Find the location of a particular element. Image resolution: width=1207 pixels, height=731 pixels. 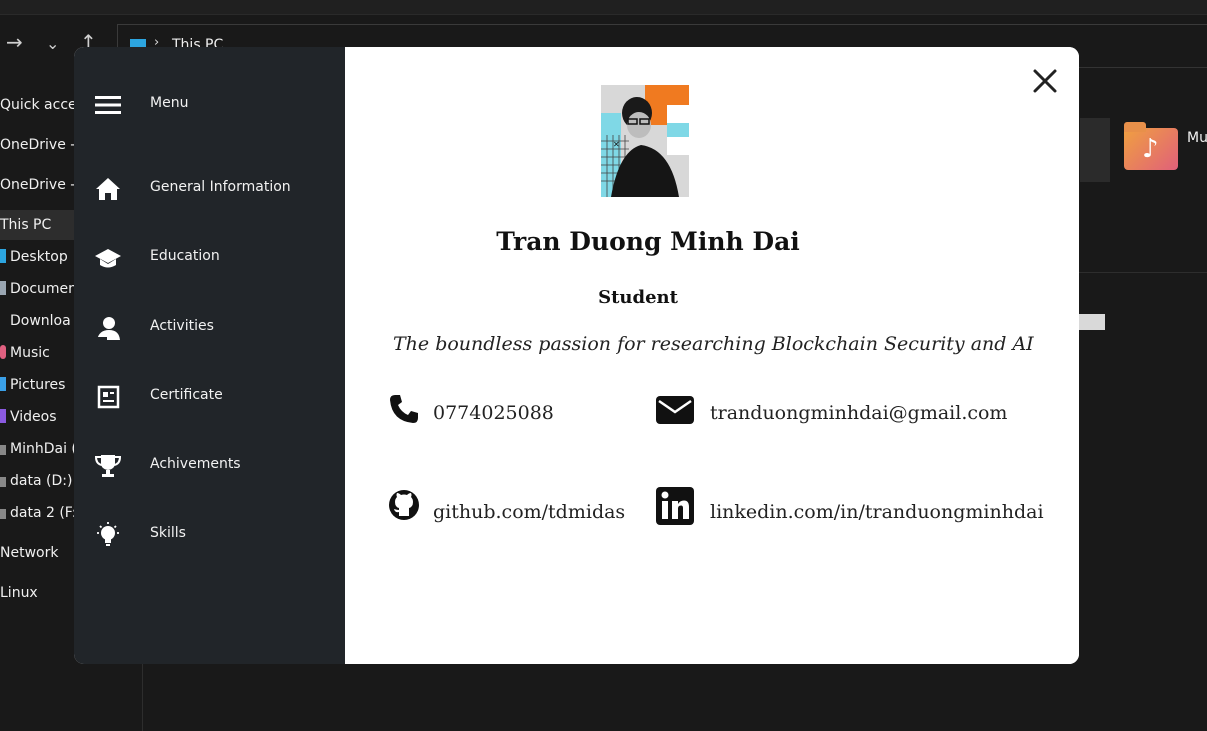

github-link: github.com/tdmidas is located at coordinates (529, 512).